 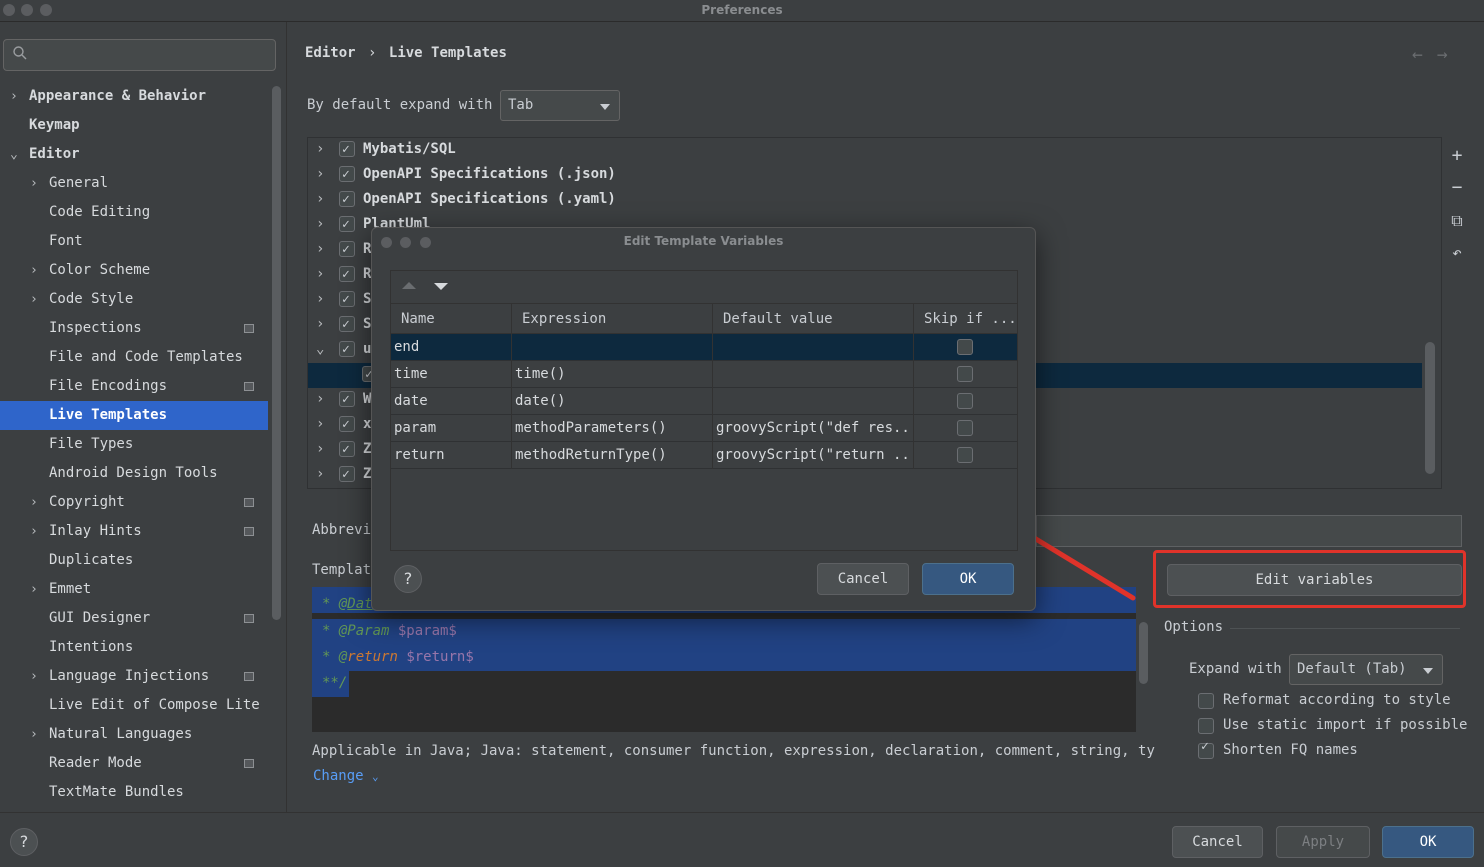 I want to click on sidebar-item-duplicates: Duplicates, so click(x=134, y=560).